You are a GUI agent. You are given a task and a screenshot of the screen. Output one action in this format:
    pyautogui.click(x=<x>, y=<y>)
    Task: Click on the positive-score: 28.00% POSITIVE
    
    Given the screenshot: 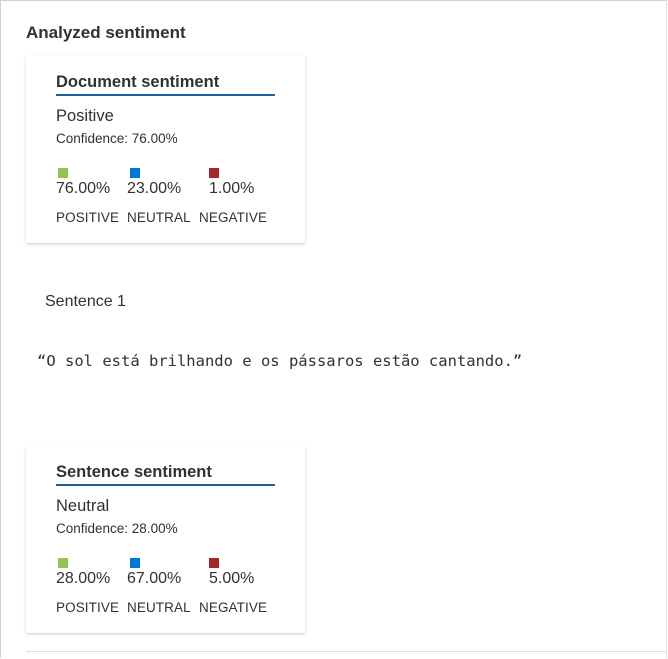 What is the action you would take?
    pyautogui.click(x=87, y=586)
    